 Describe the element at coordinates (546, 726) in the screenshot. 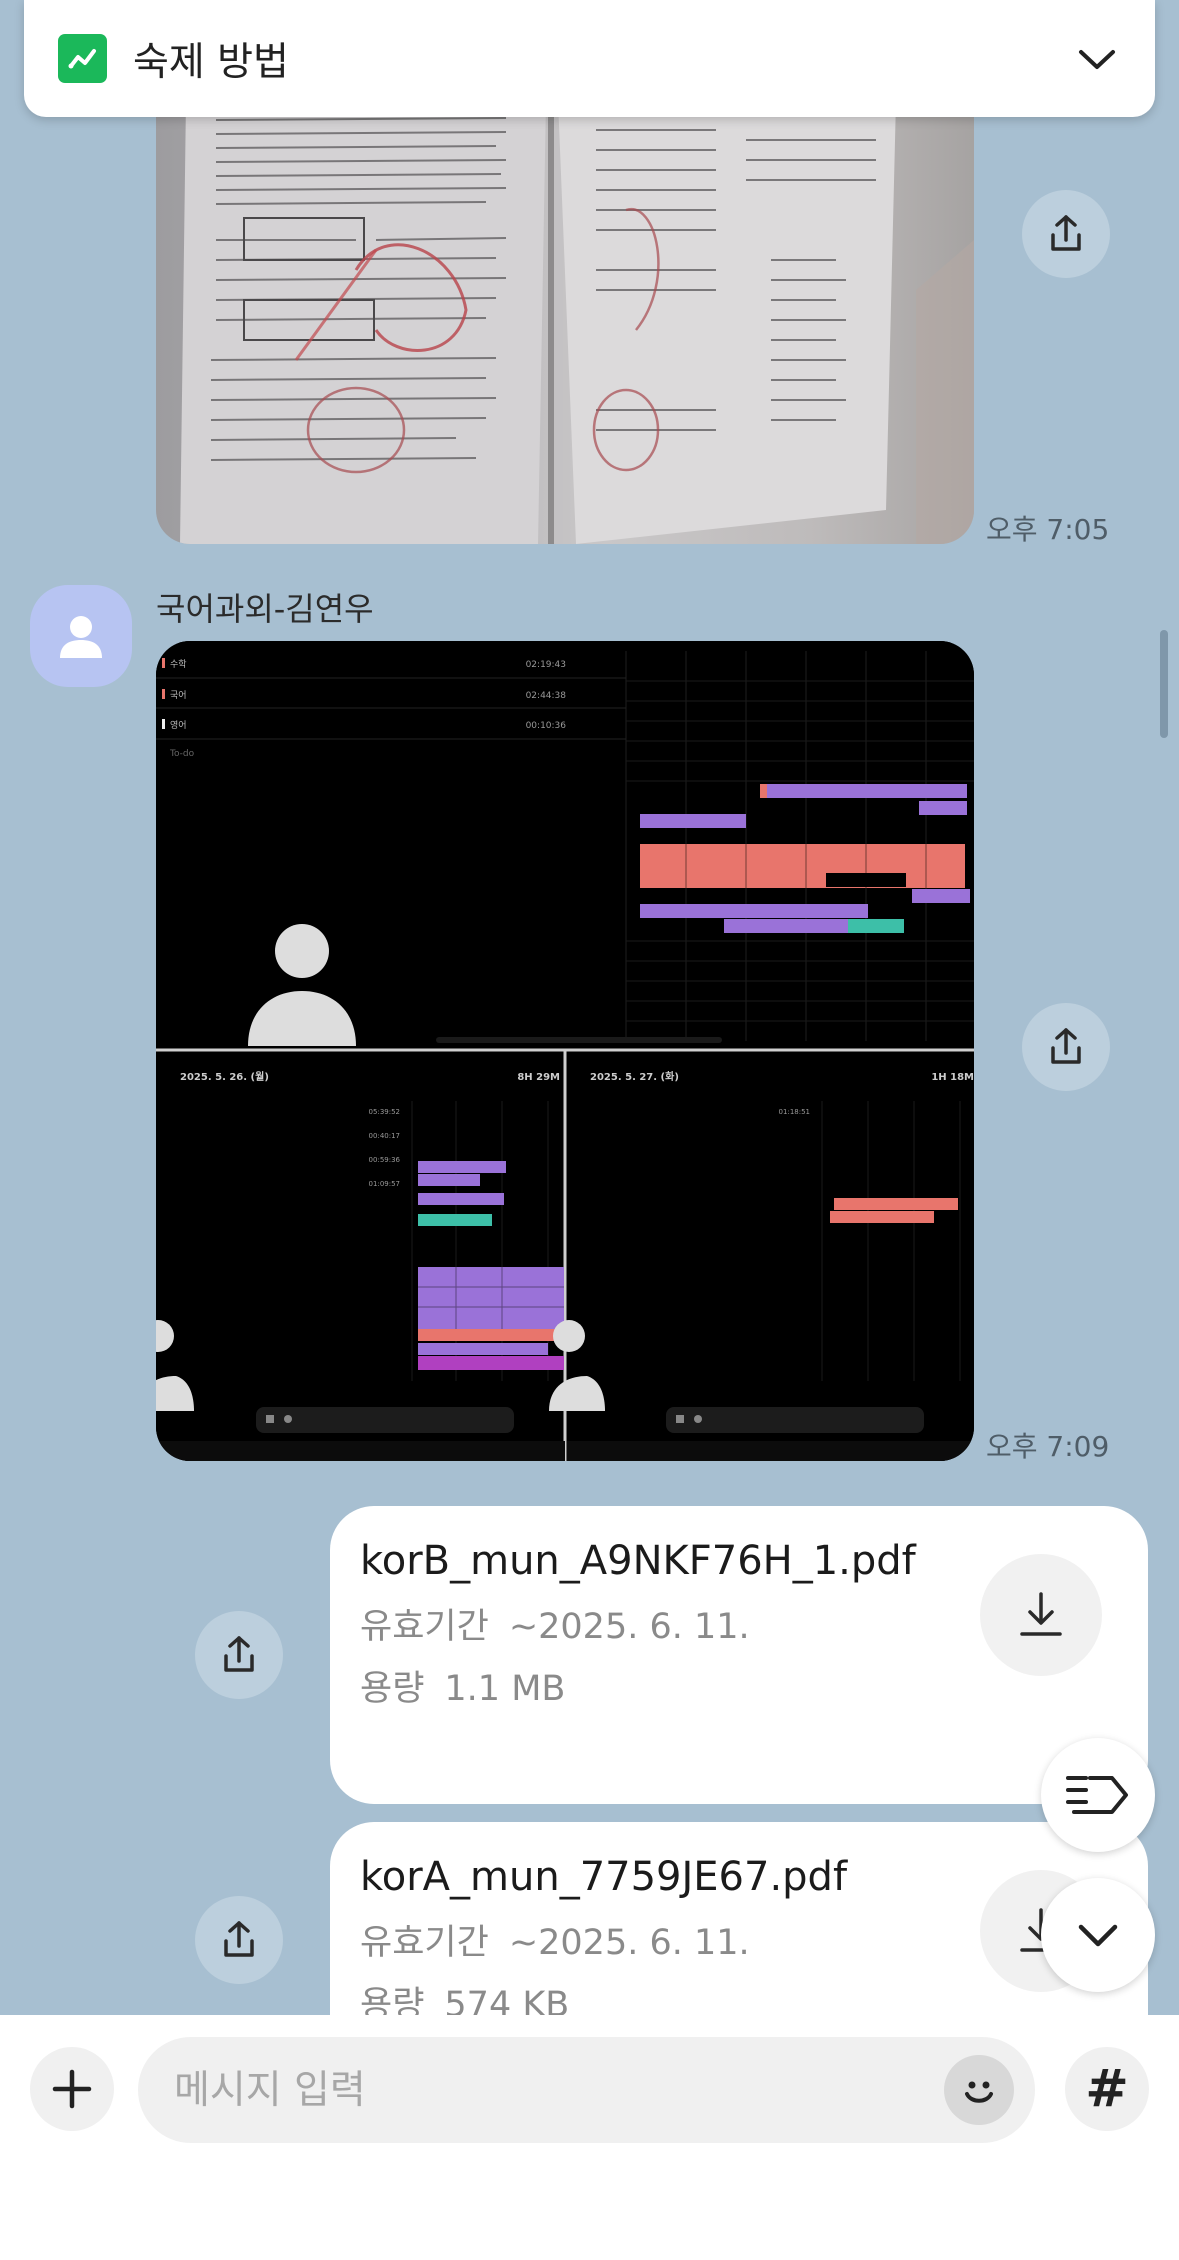

I see `subject-row-time: 00:10:36` at that location.